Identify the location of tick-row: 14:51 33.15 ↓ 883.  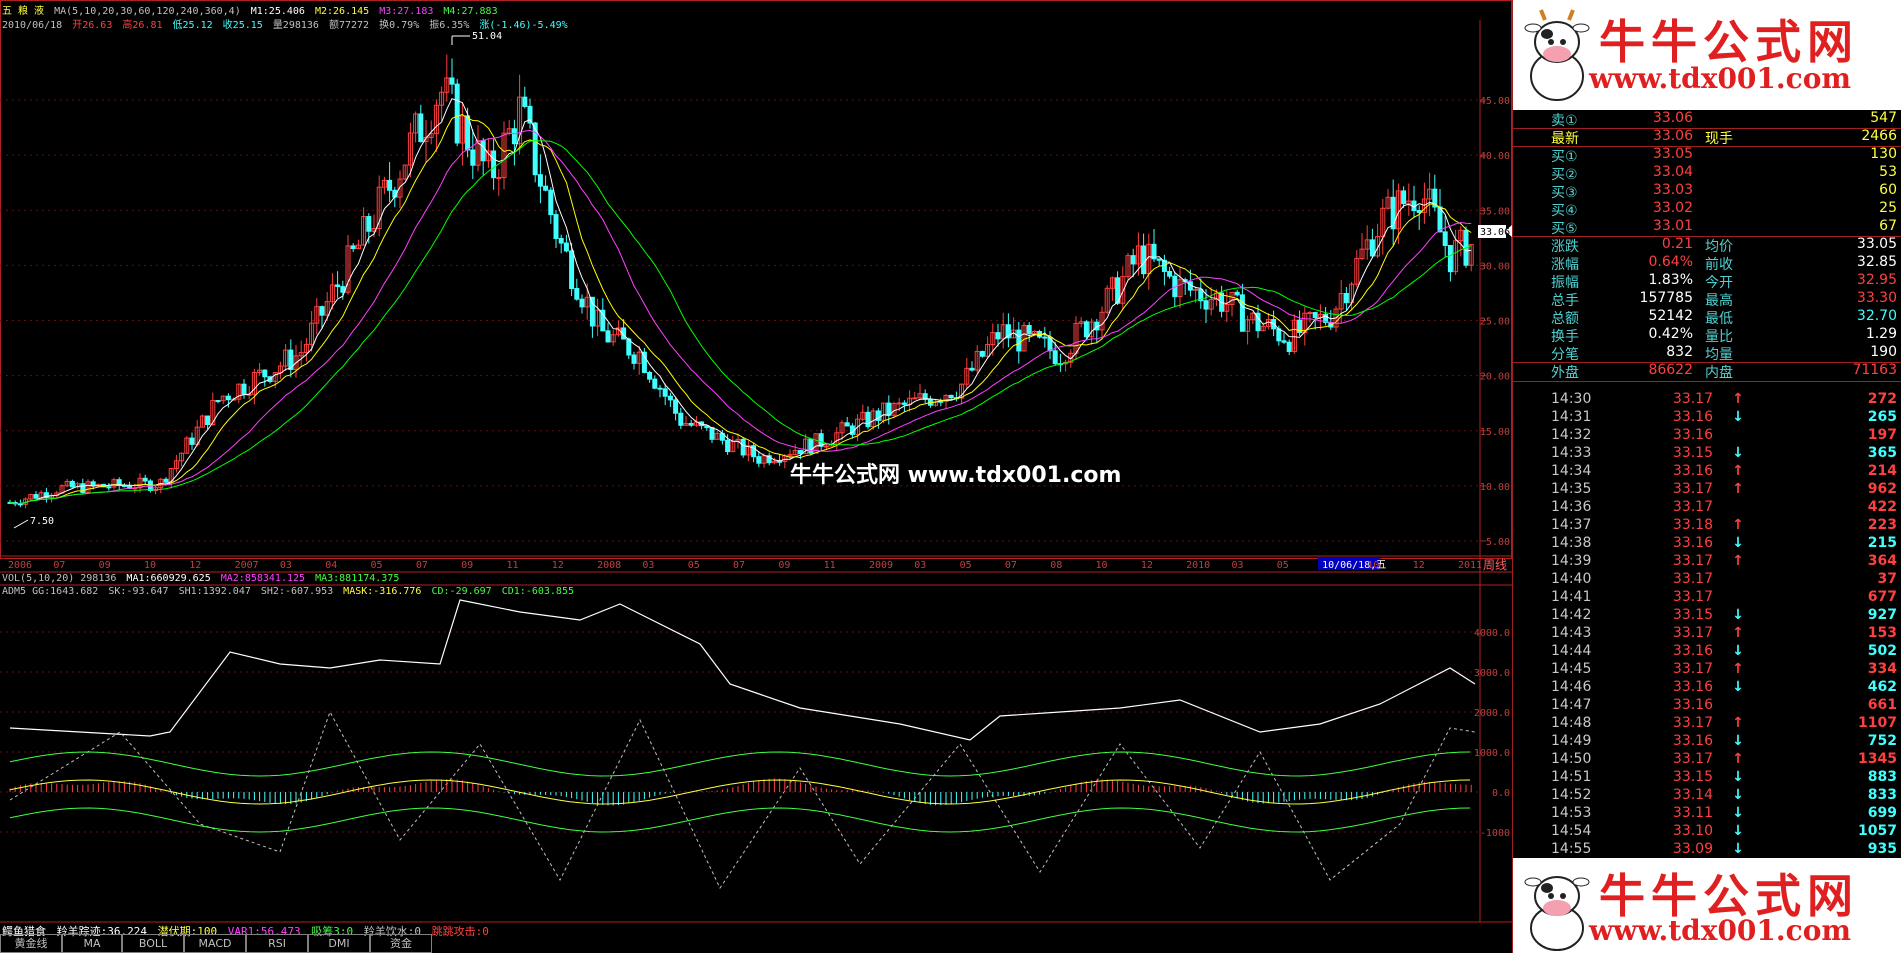
(1707, 778).